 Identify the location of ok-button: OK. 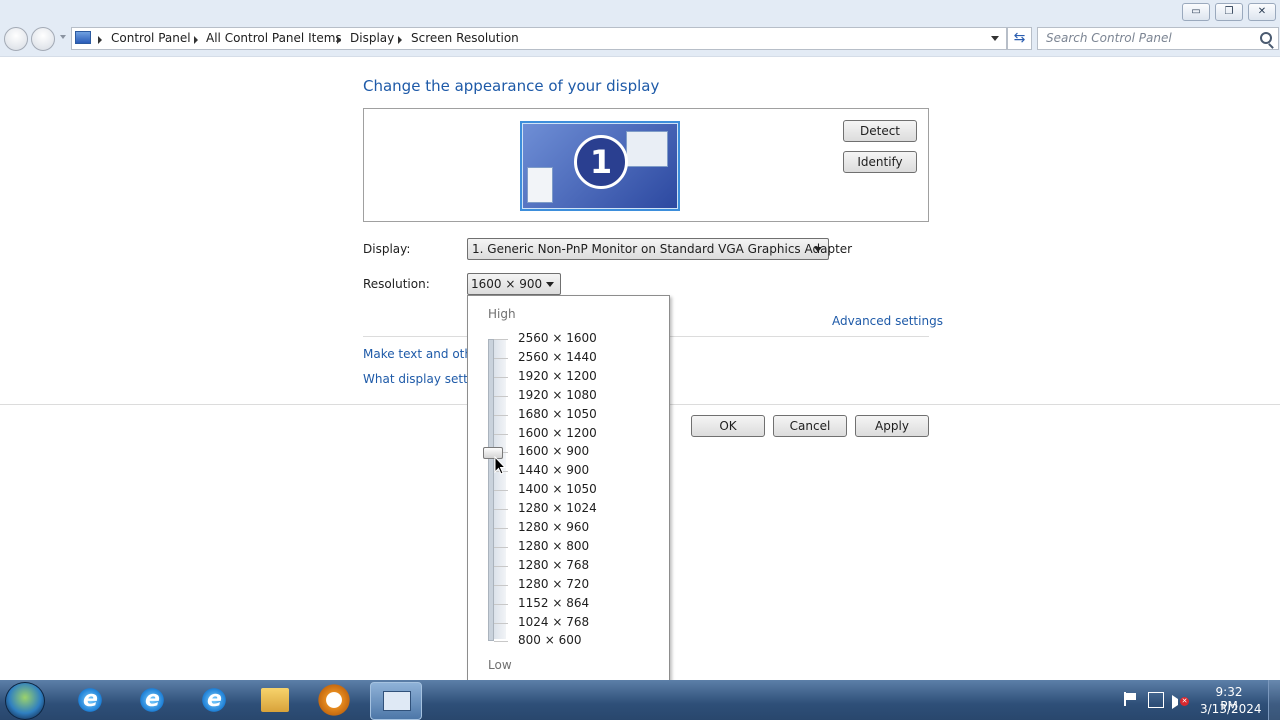
(728, 426).